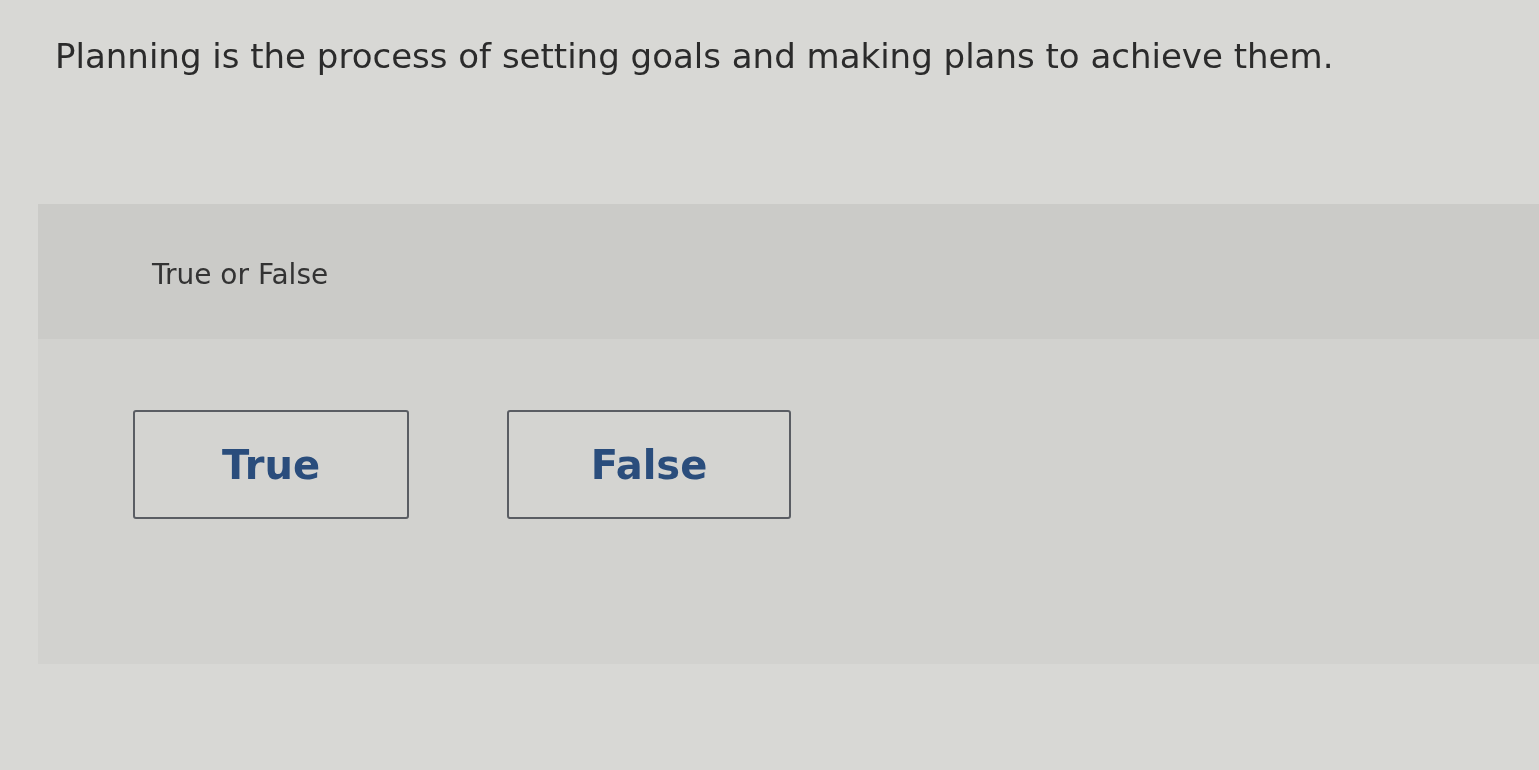 The width and height of the screenshot is (1539, 770). I want to click on prompt-text: True or False, so click(240, 274).